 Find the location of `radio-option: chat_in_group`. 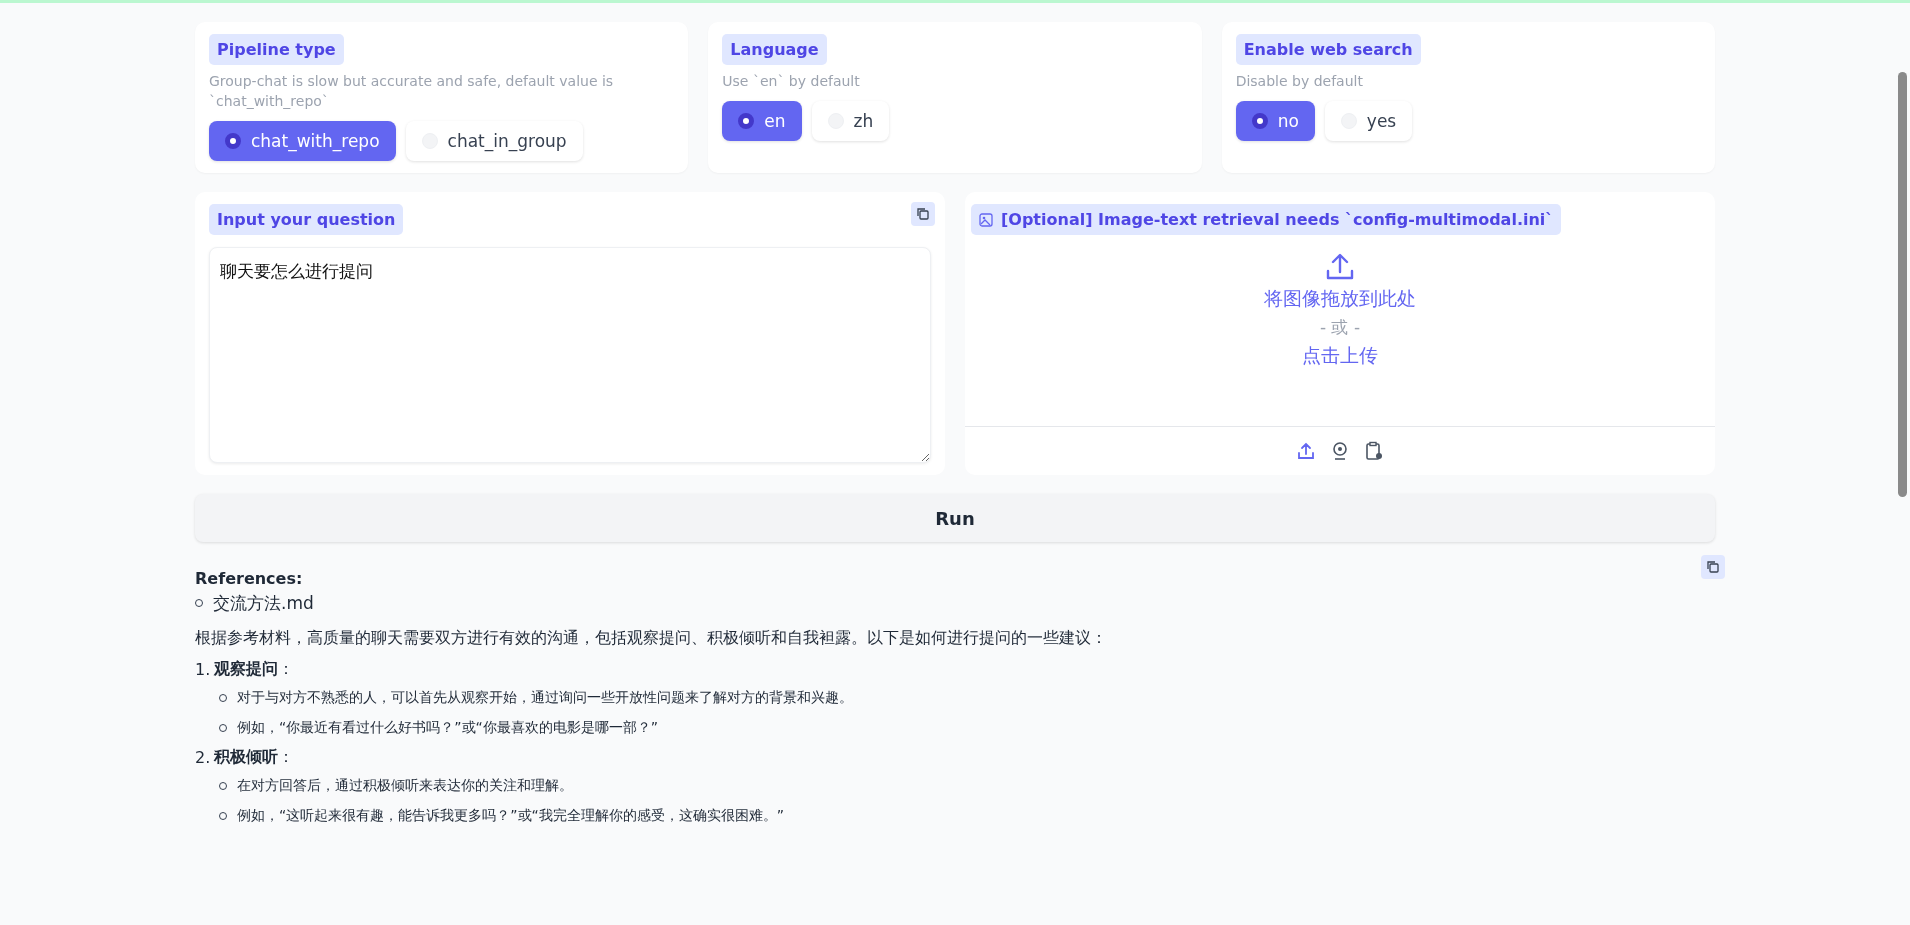

radio-option: chat_in_group is located at coordinates (494, 141).